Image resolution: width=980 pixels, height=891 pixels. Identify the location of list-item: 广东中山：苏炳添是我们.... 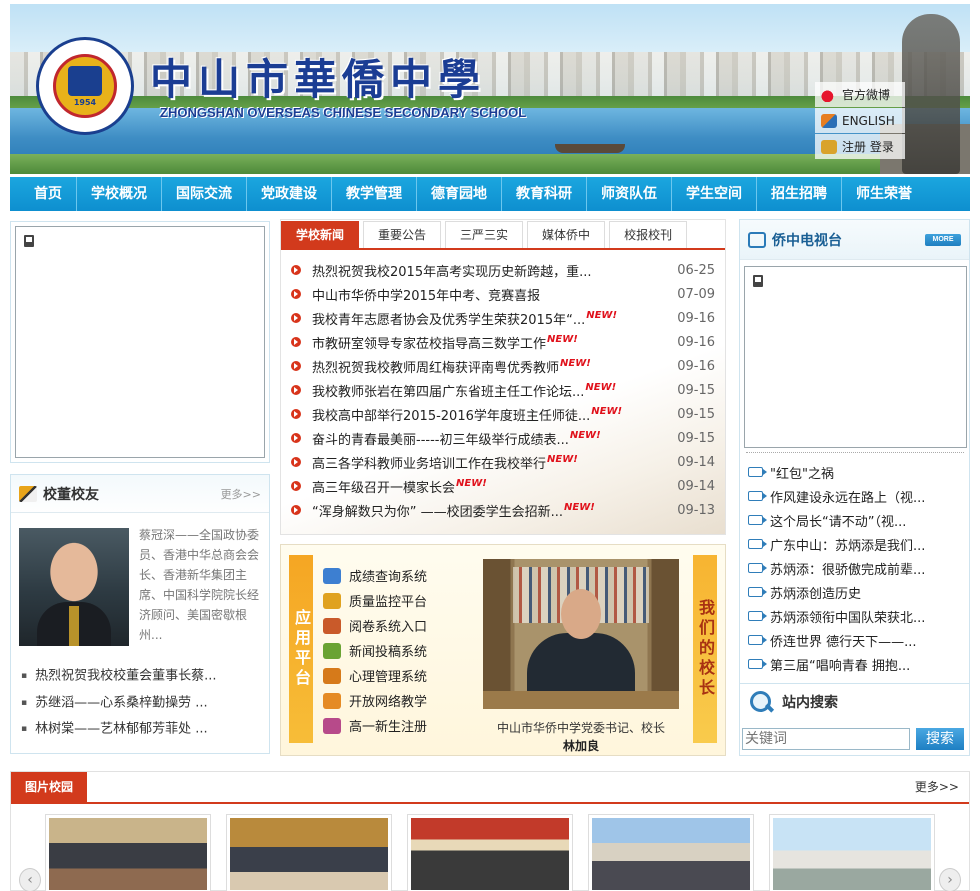
(856, 544).